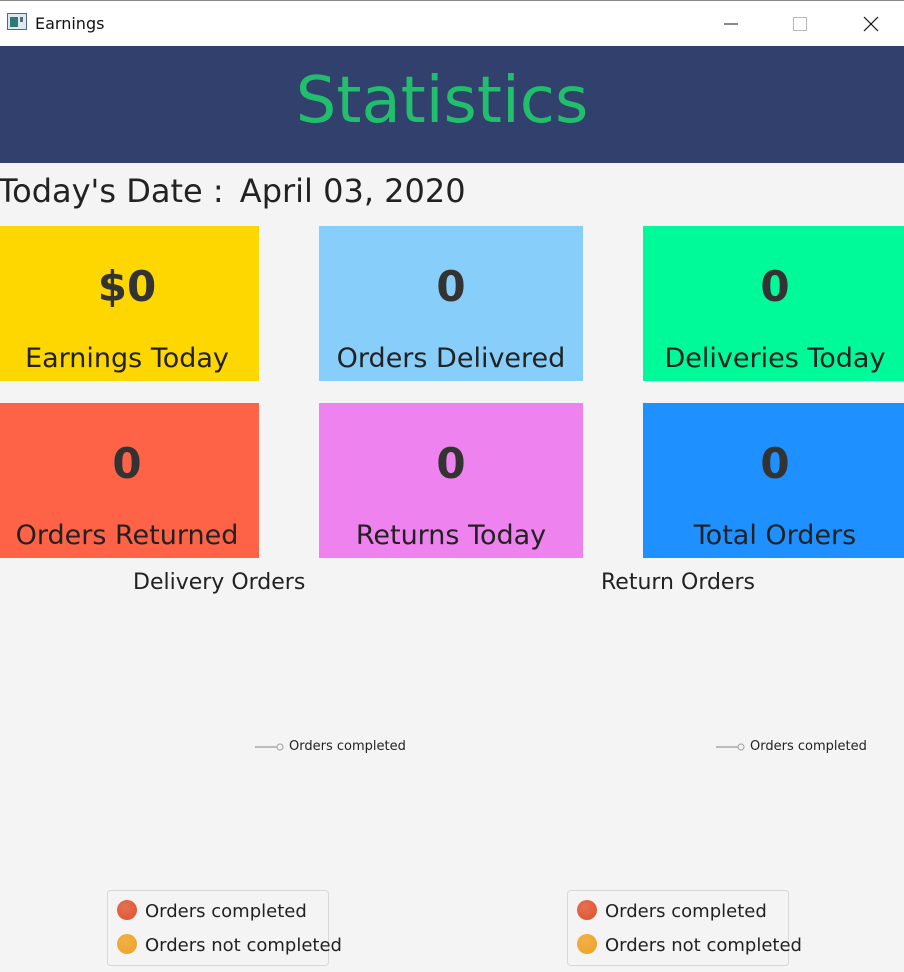 Image resolution: width=904 pixels, height=972 pixels. I want to click on return-line-legend: Orders completed, so click(791, 746).